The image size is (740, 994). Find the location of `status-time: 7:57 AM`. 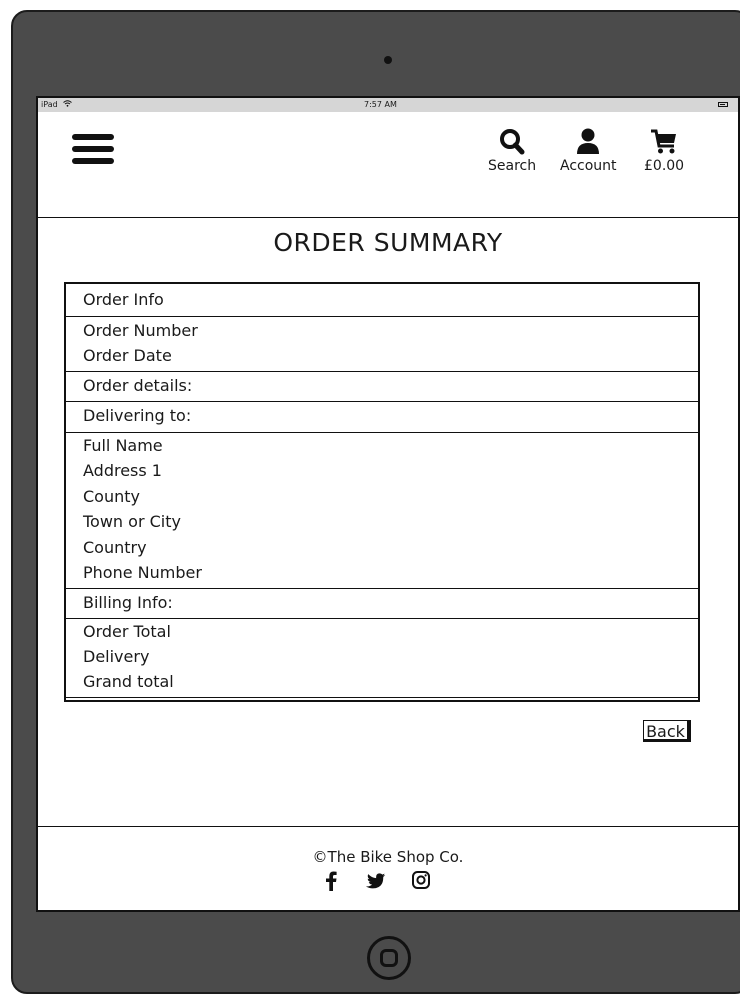

status-time: 7:57 AM is located at coordinates (380, 104).